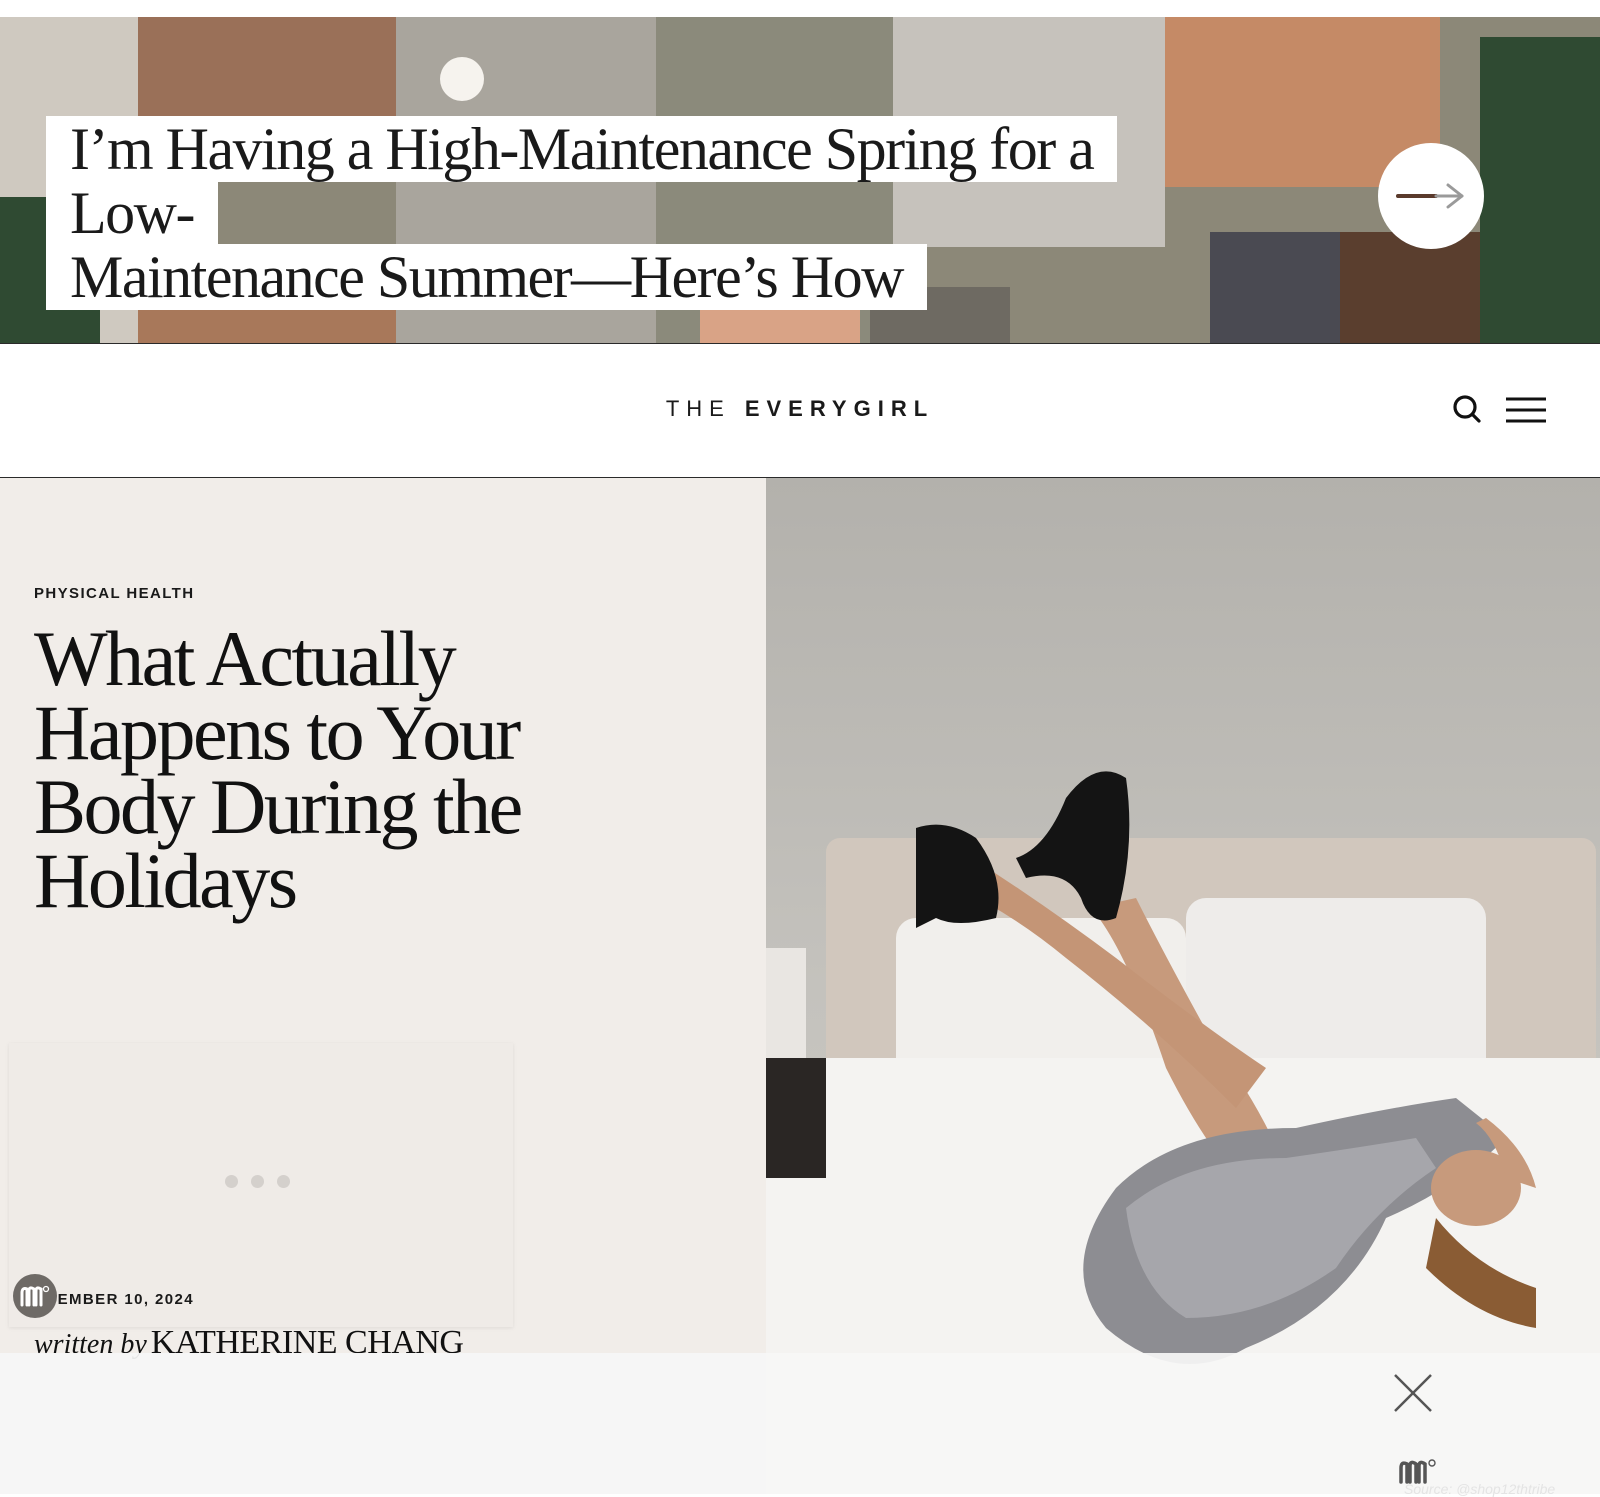 This screenshot has height=1497, width=1600. Describe the element at coordinates (462, 79) in the screenshot. I see `flower-image` at that location.